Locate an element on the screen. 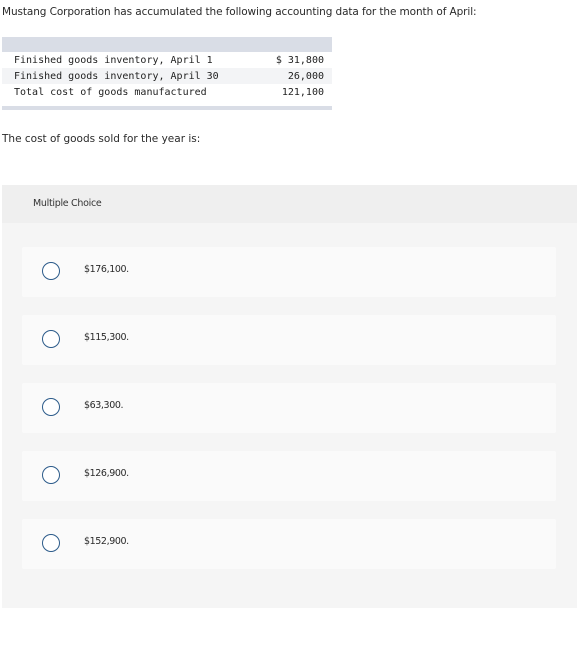 Image resolution: width=579 pixels, height=650 pixels. answer-option: $115,300. is located at coordinates (289, 340).